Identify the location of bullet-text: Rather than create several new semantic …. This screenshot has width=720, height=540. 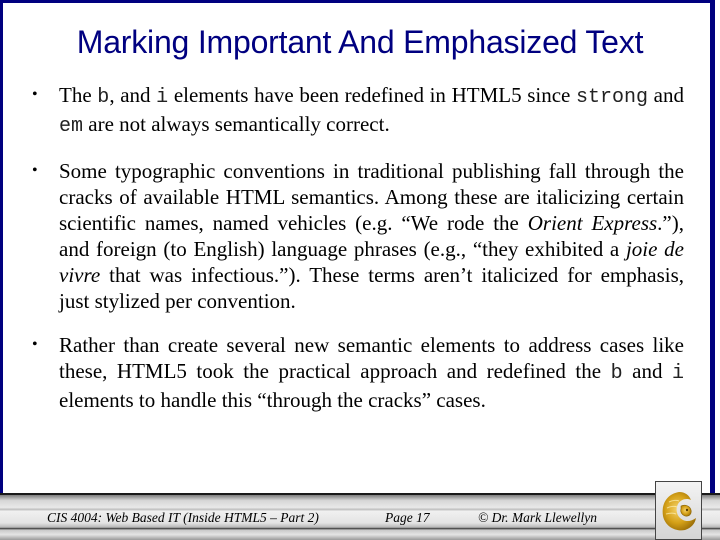
(371, 372).